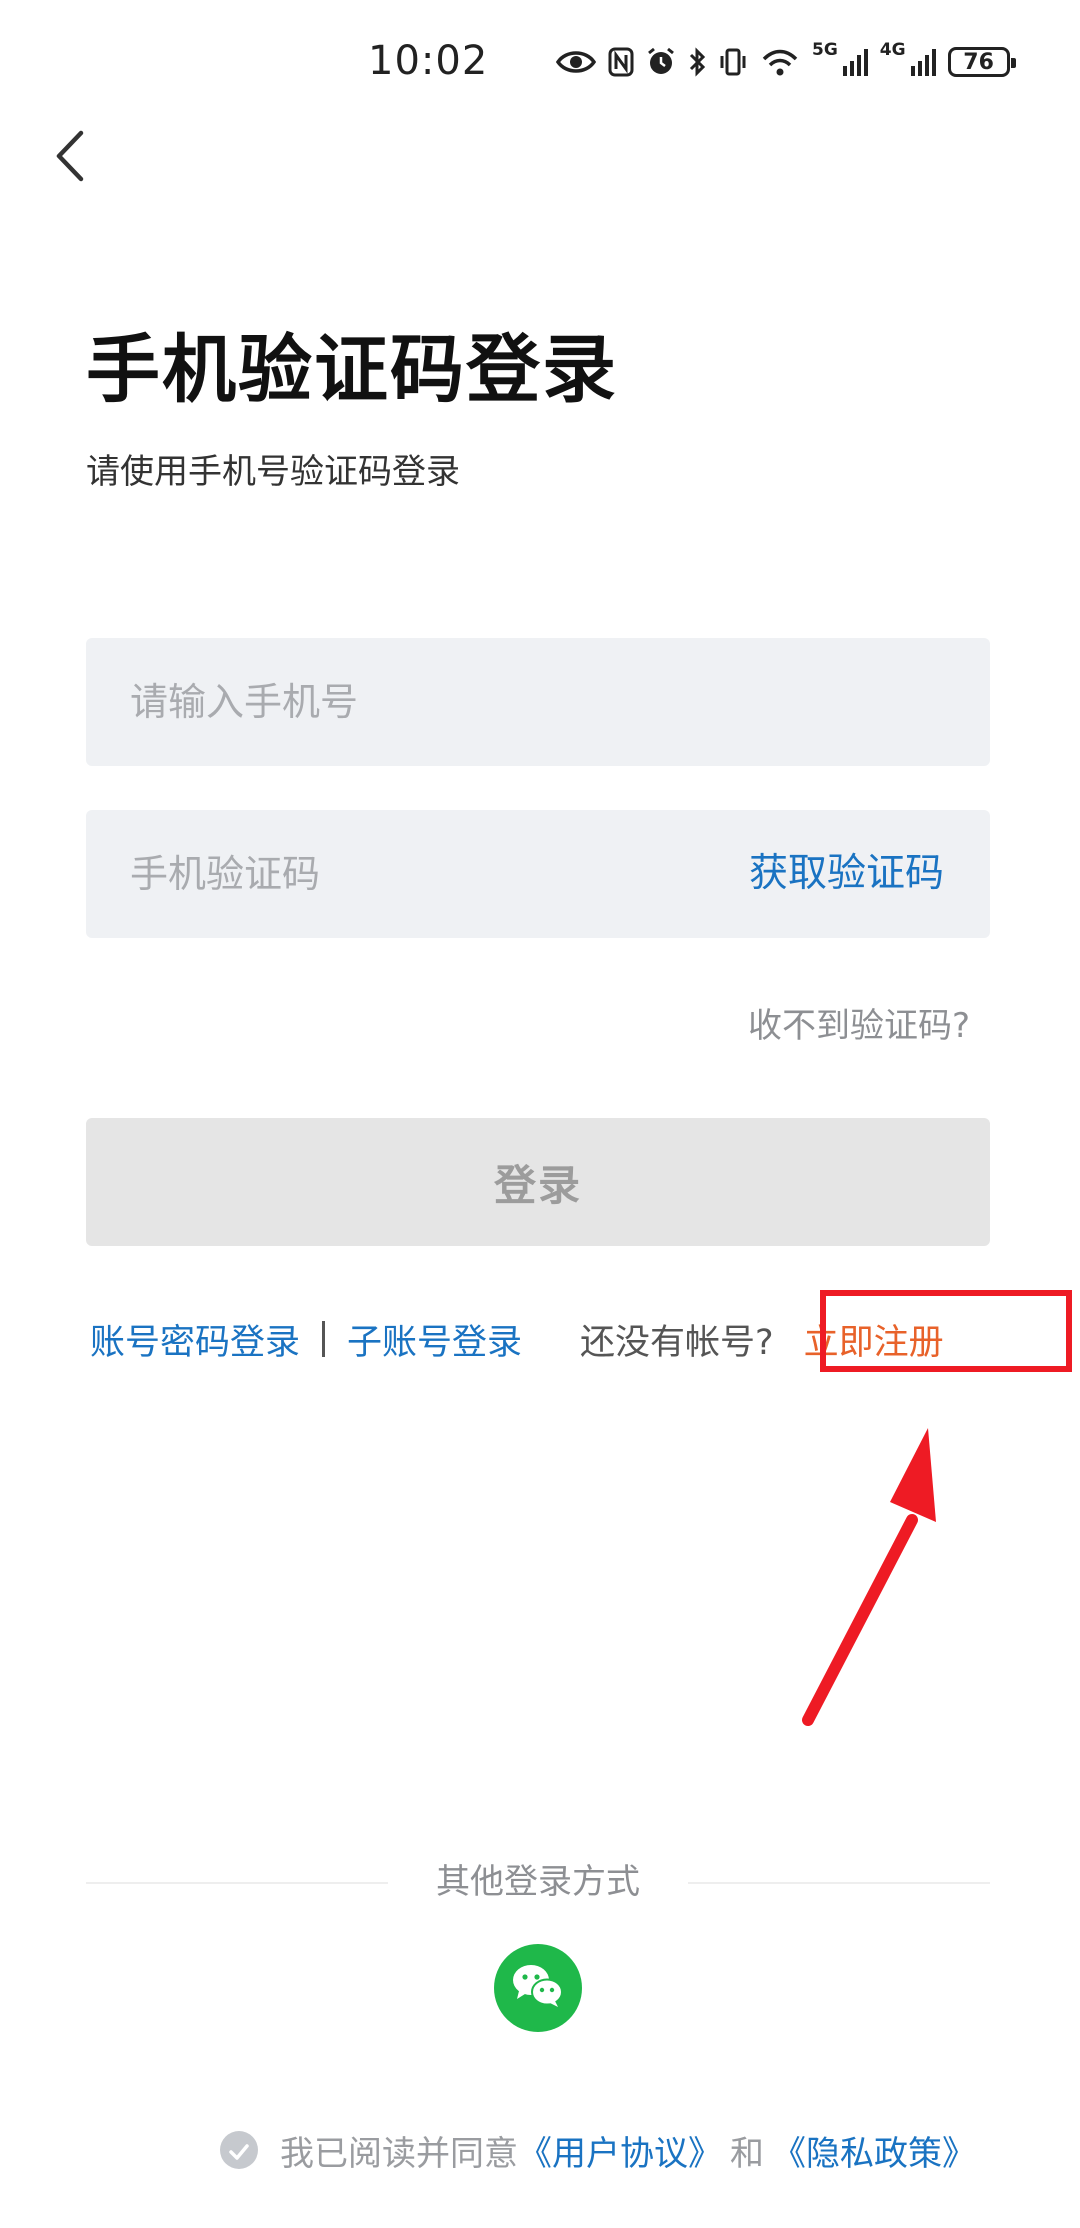  I want to click on check-icon, so click(239, 2150).